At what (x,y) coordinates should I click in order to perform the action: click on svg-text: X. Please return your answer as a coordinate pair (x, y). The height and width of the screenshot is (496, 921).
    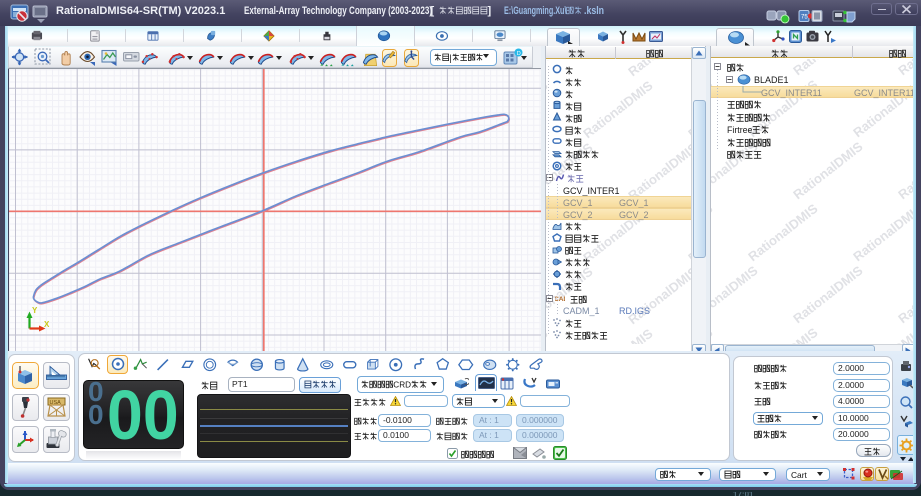
    Looking at the image, I should click on (47, 324).